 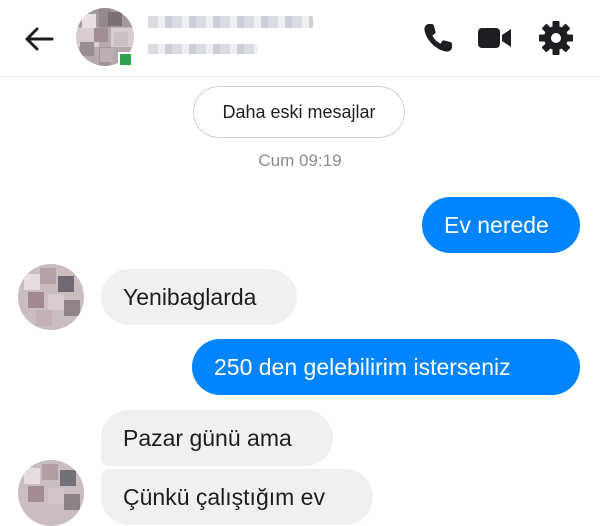 What do you see at coordinates (125, 59) in the screenshot?
I see `online-status-indicator` at bounding box center [125, 59].